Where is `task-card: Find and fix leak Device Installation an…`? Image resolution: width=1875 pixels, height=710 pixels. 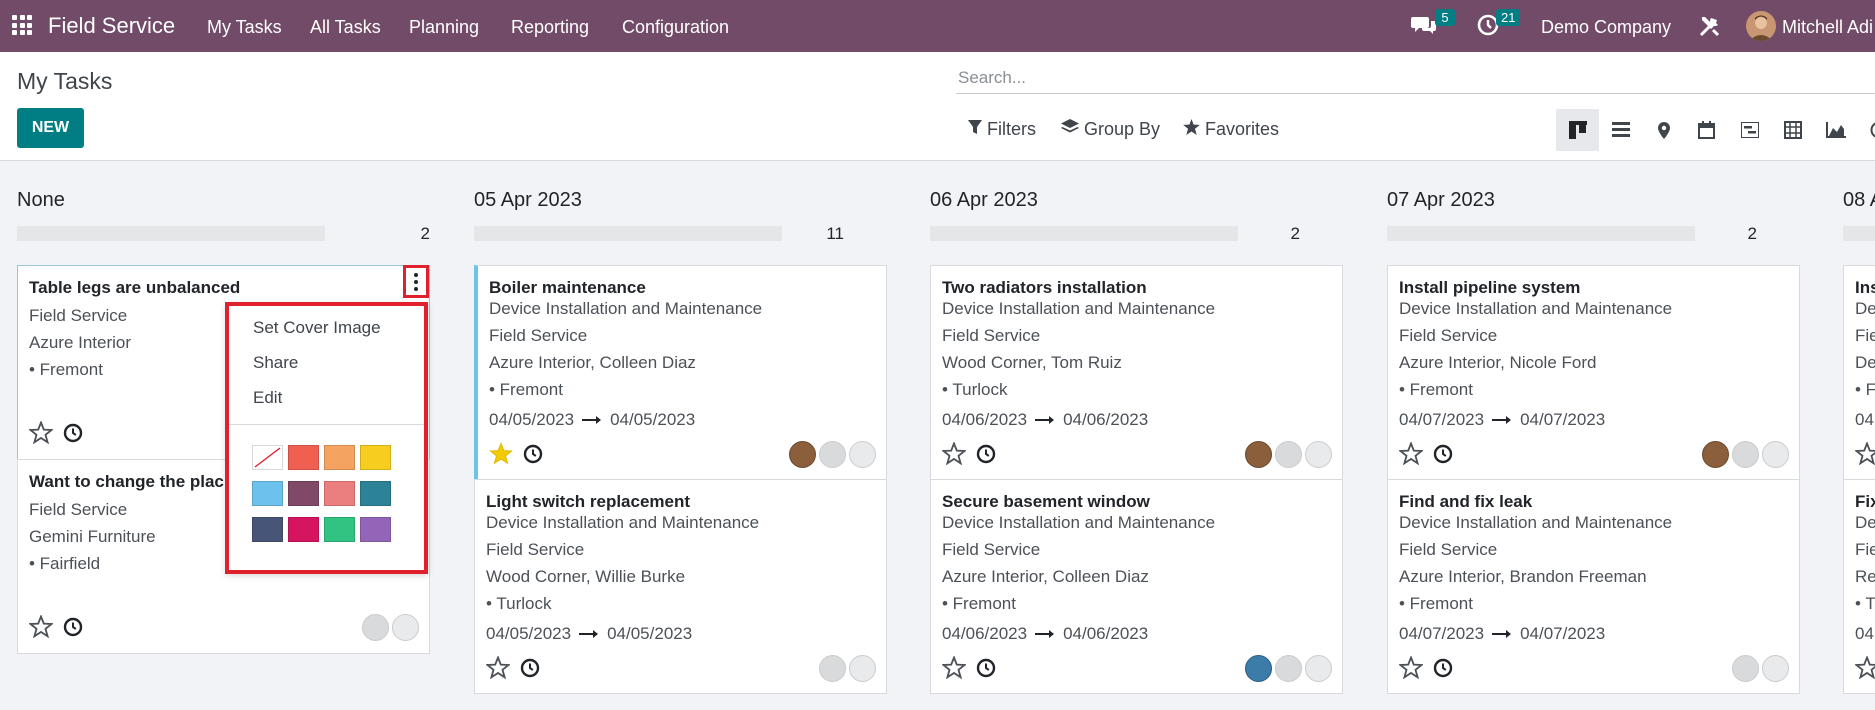
task-card: Find and fix leak Device Installation an… is located at coordinates (1593, 586).